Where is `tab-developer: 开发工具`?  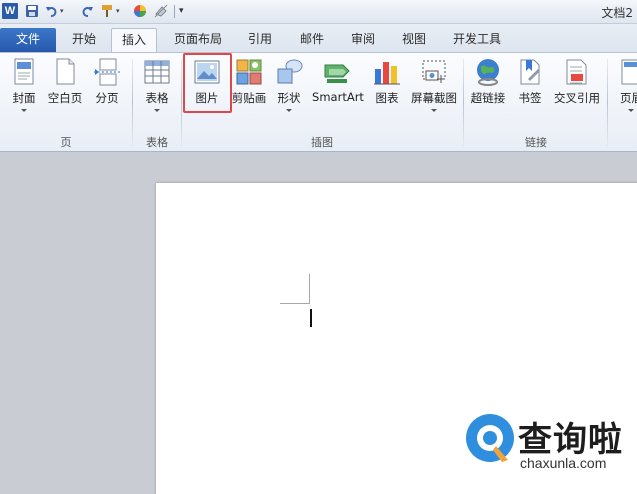 tab-developer: 开发工具 is located at coordinates (477, 40).